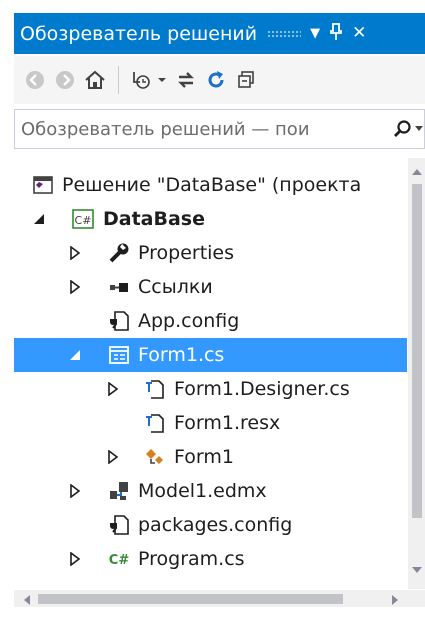 The height and width of the screenshot is (617, 425). I want to click on sync-icon, so click(186, 80).